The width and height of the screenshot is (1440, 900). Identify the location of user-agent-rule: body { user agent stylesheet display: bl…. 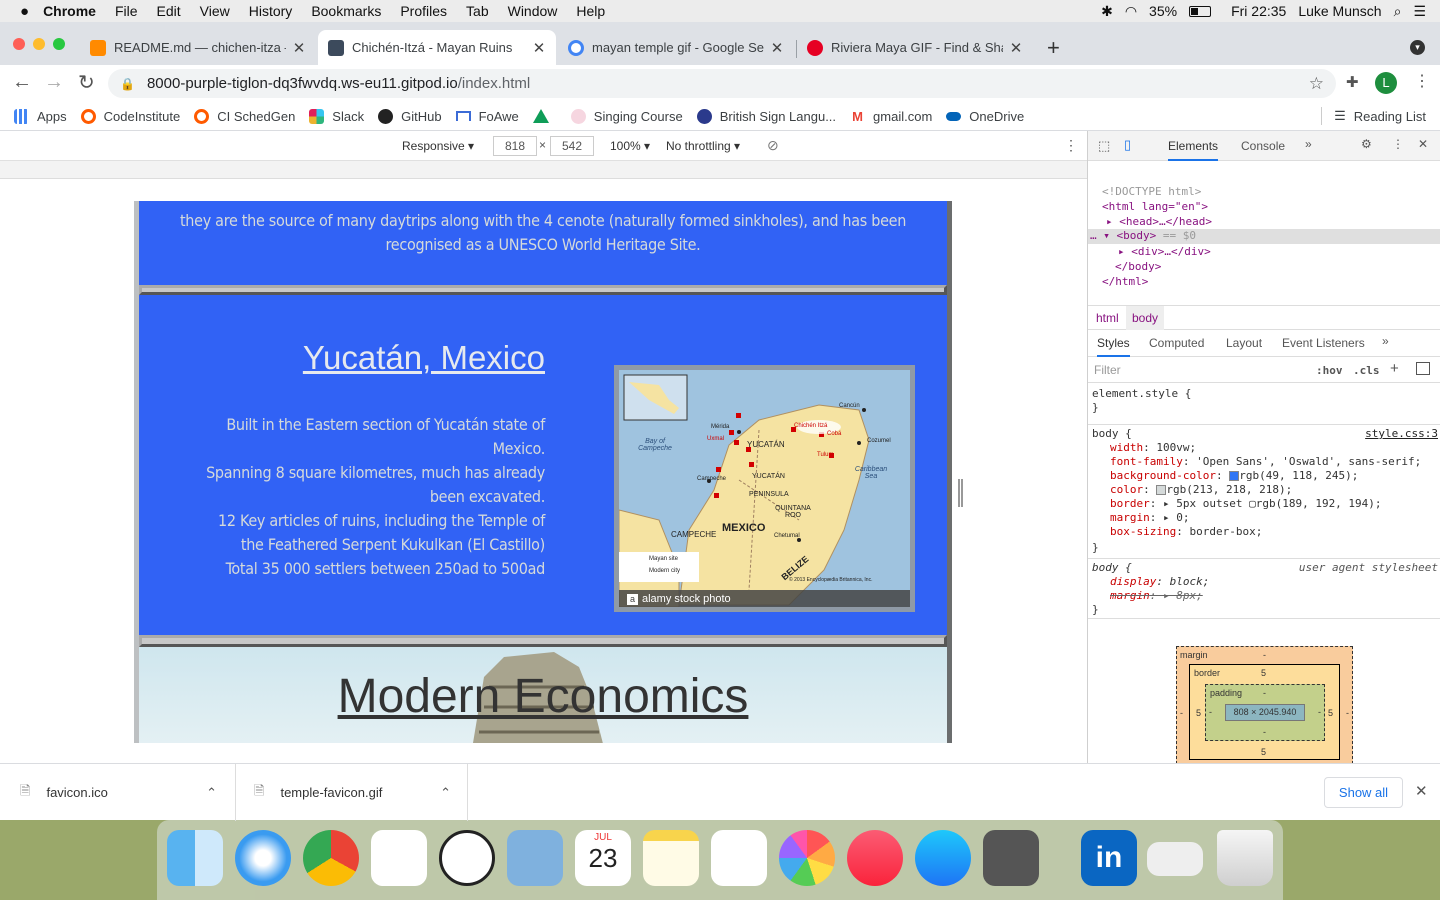
(1264, 589).